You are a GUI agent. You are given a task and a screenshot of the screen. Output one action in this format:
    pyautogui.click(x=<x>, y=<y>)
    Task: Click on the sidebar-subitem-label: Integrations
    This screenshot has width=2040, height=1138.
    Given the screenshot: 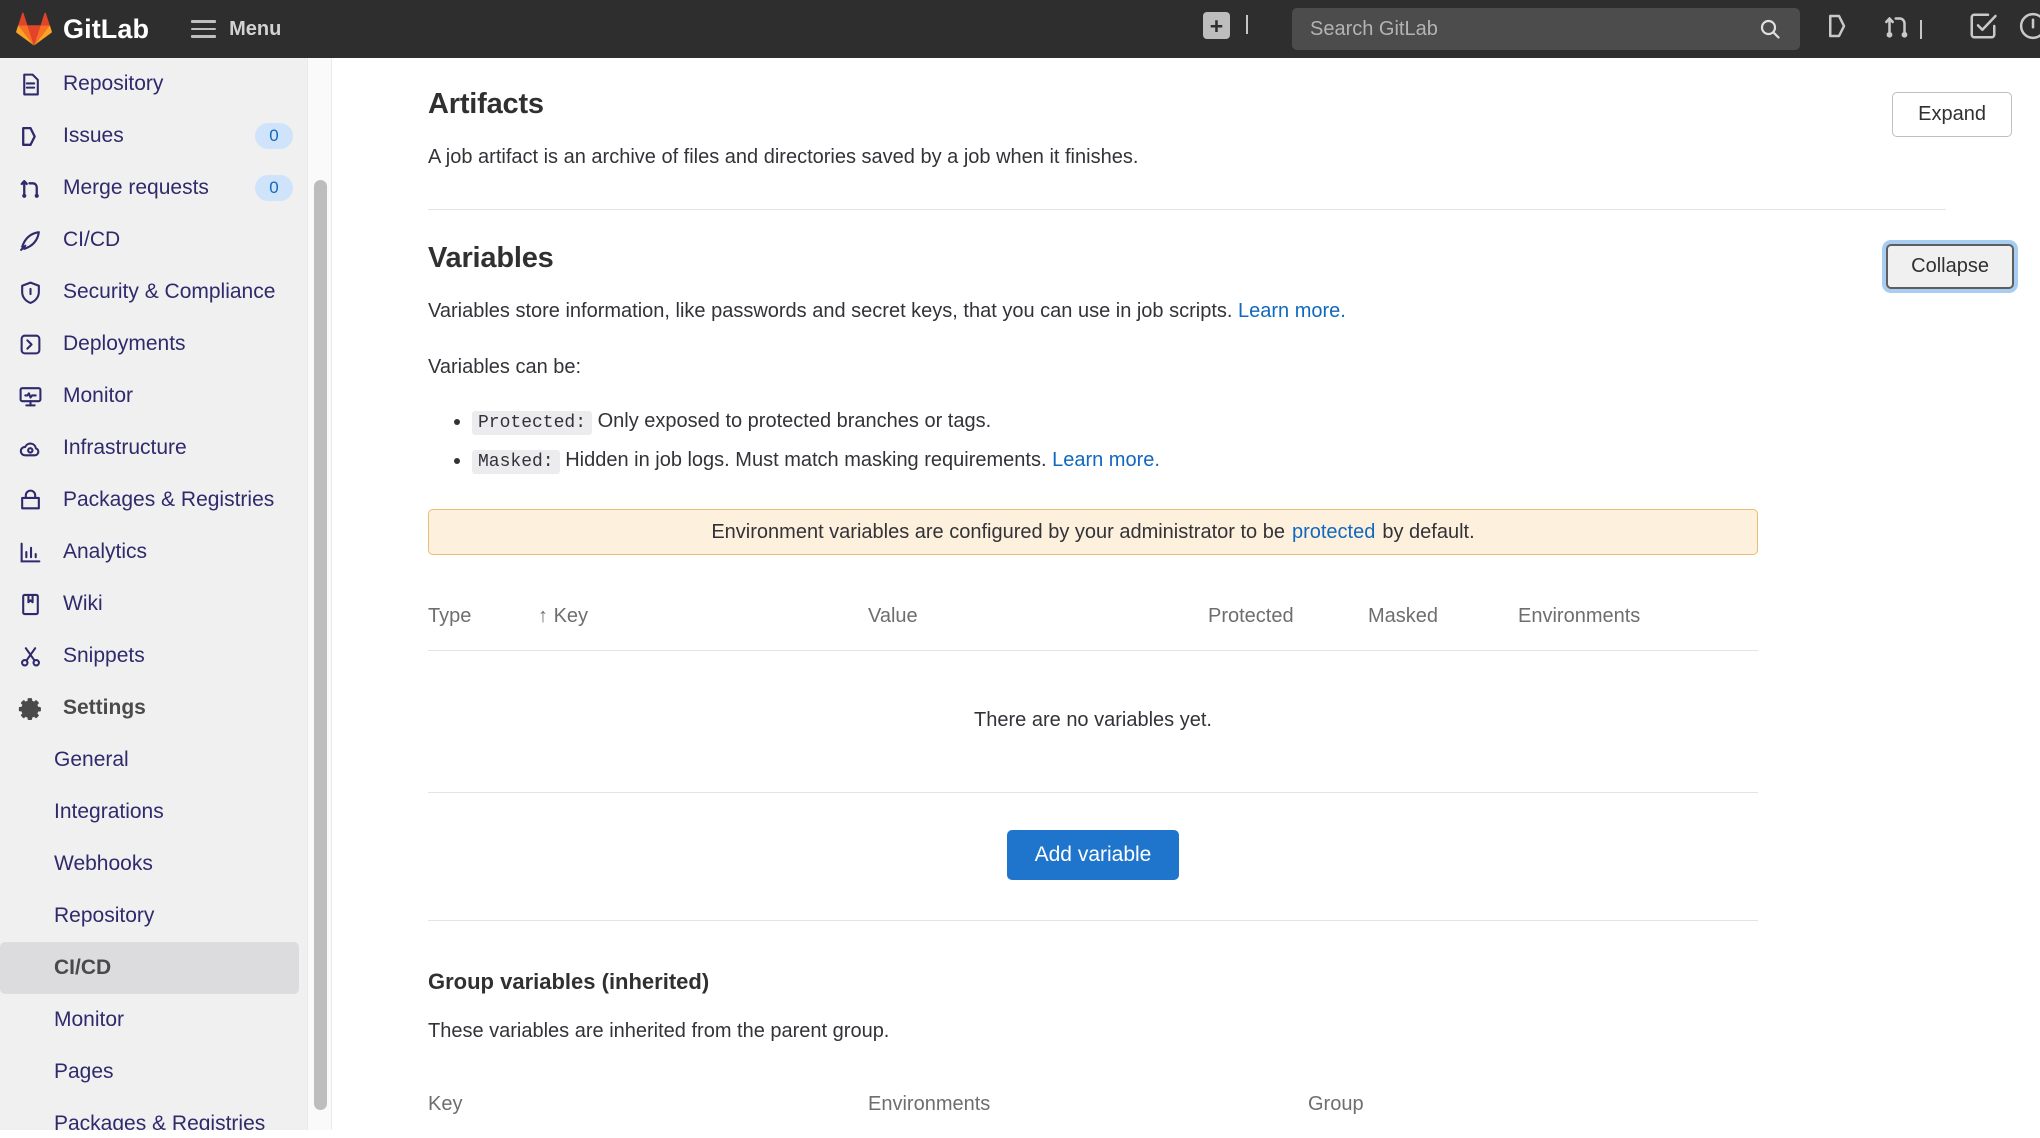 What is the action you would take?
    pyautogui.click(x=109, y=811)
    